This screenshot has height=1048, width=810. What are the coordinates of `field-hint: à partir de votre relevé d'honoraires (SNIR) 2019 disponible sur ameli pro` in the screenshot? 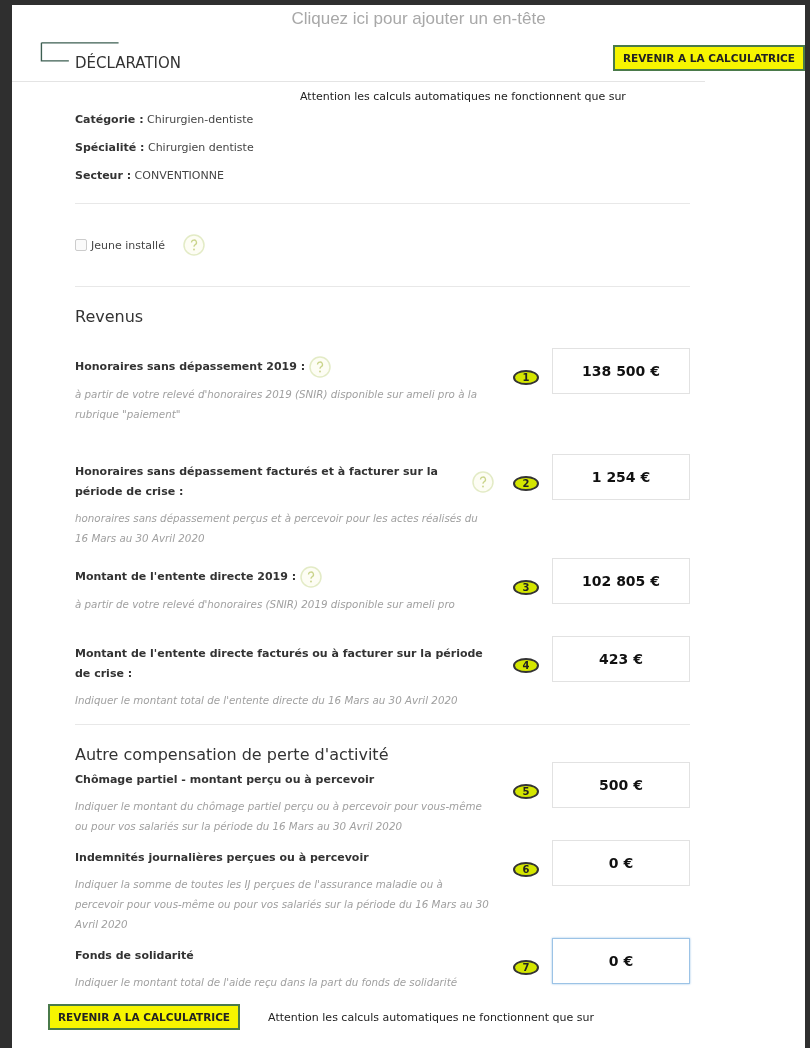 It's located at (265, 604).